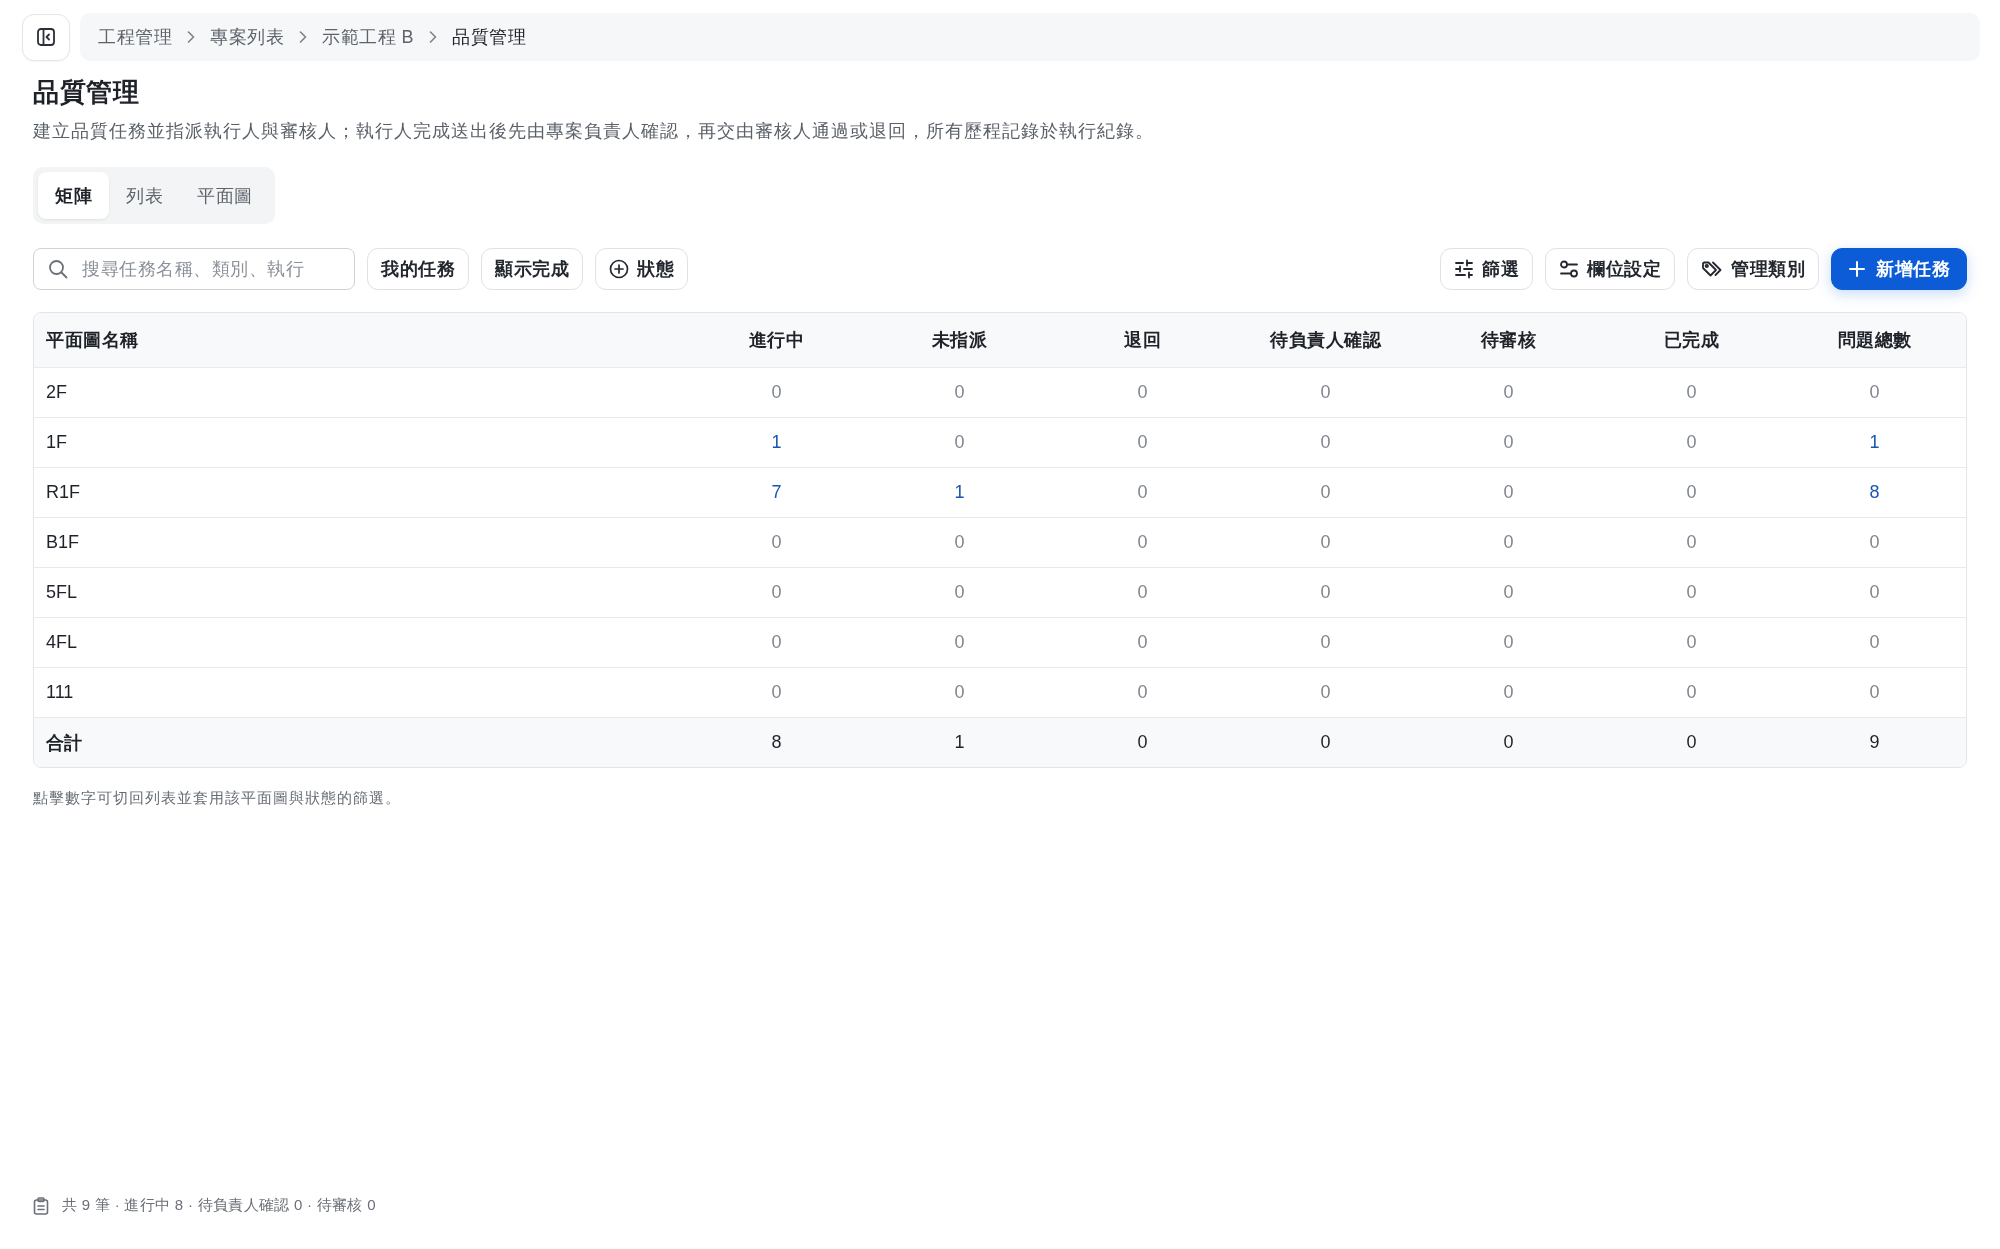 The height and width of the screenshot is (1249, 2000). I want to click on column-header: 未指派, so click(959, 340).